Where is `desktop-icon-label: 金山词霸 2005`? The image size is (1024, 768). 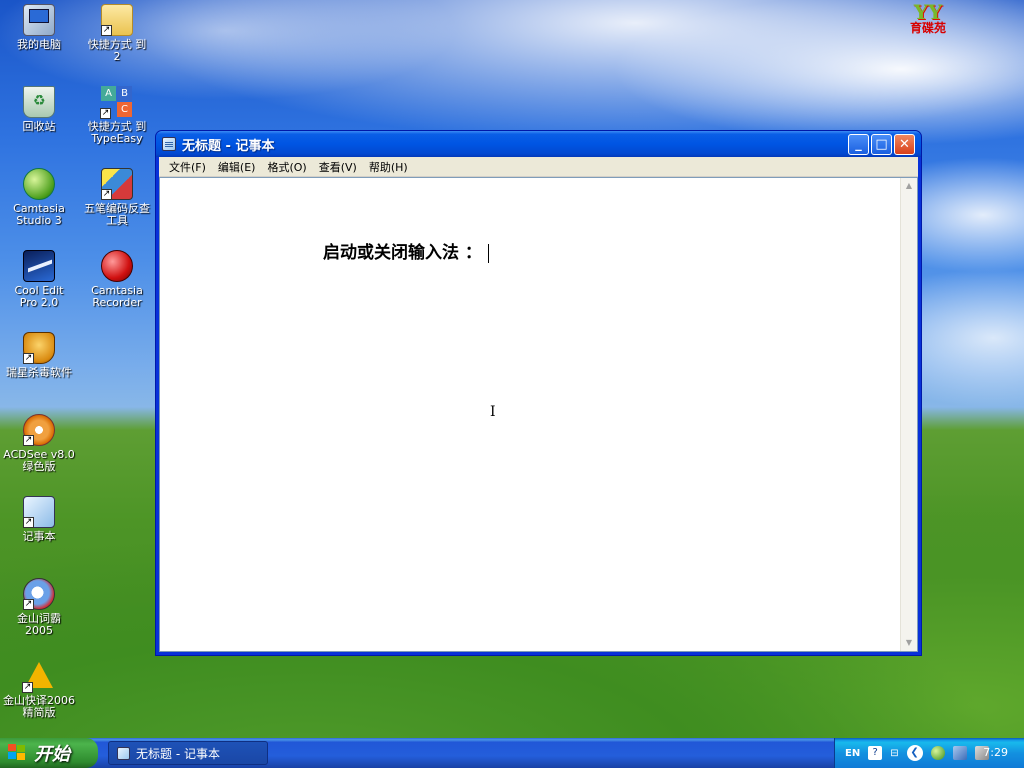
desktop-icon-label: 金山词霸 2005 is located at coordinates (39, 624).